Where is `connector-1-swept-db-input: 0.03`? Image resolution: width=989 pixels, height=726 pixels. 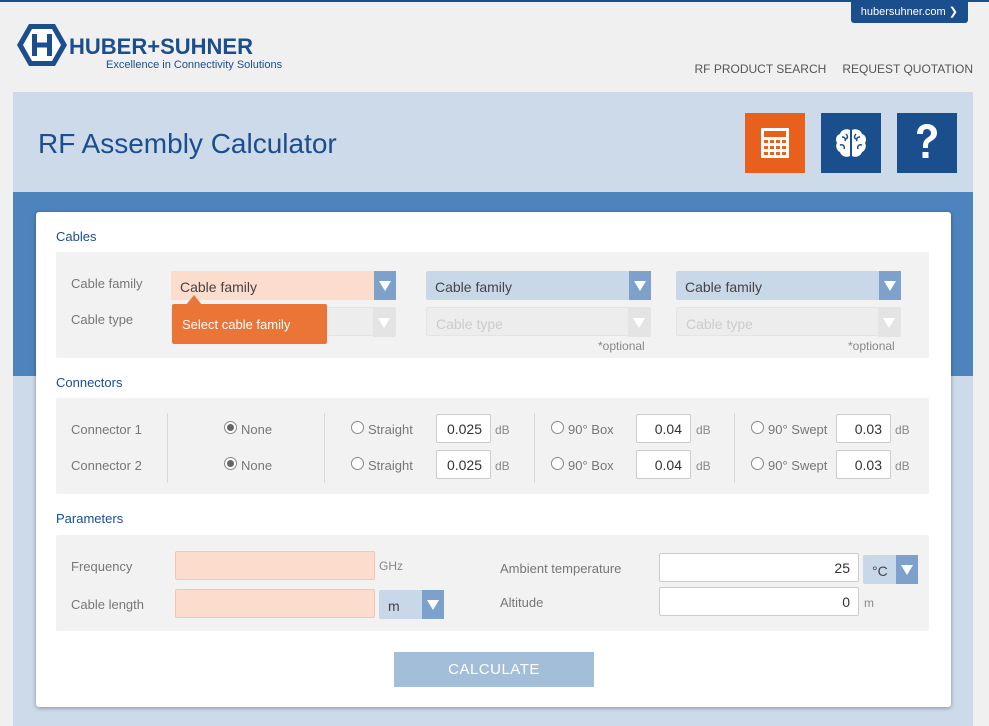
connector-1-swept-db-input: 0.03 is located at coordinates (863, 428).